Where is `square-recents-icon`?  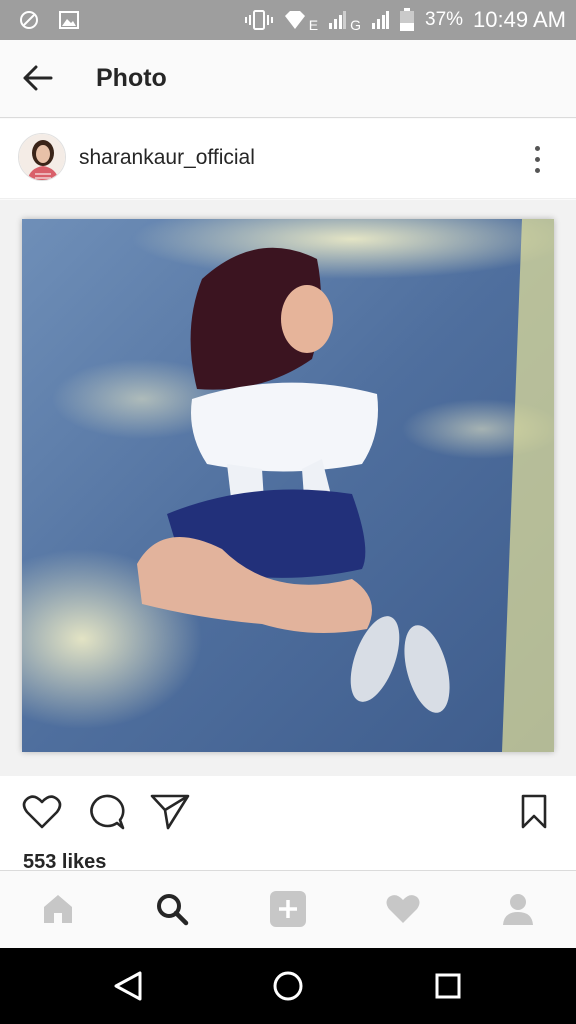
square-recents-icon is located at coordinates (448, 988).